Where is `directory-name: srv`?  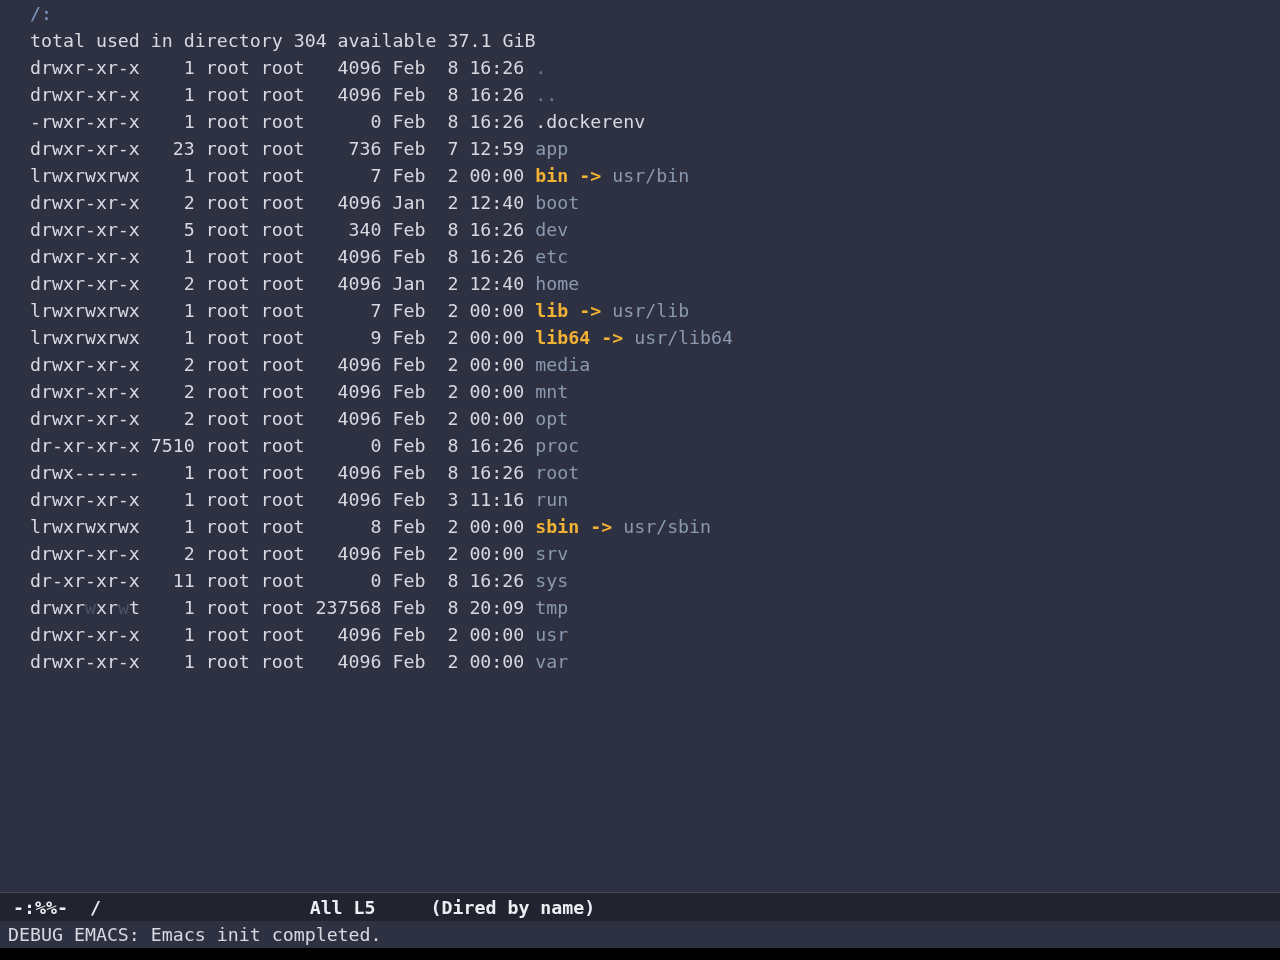
directory-name: srv is located at coordinates (552, 553).